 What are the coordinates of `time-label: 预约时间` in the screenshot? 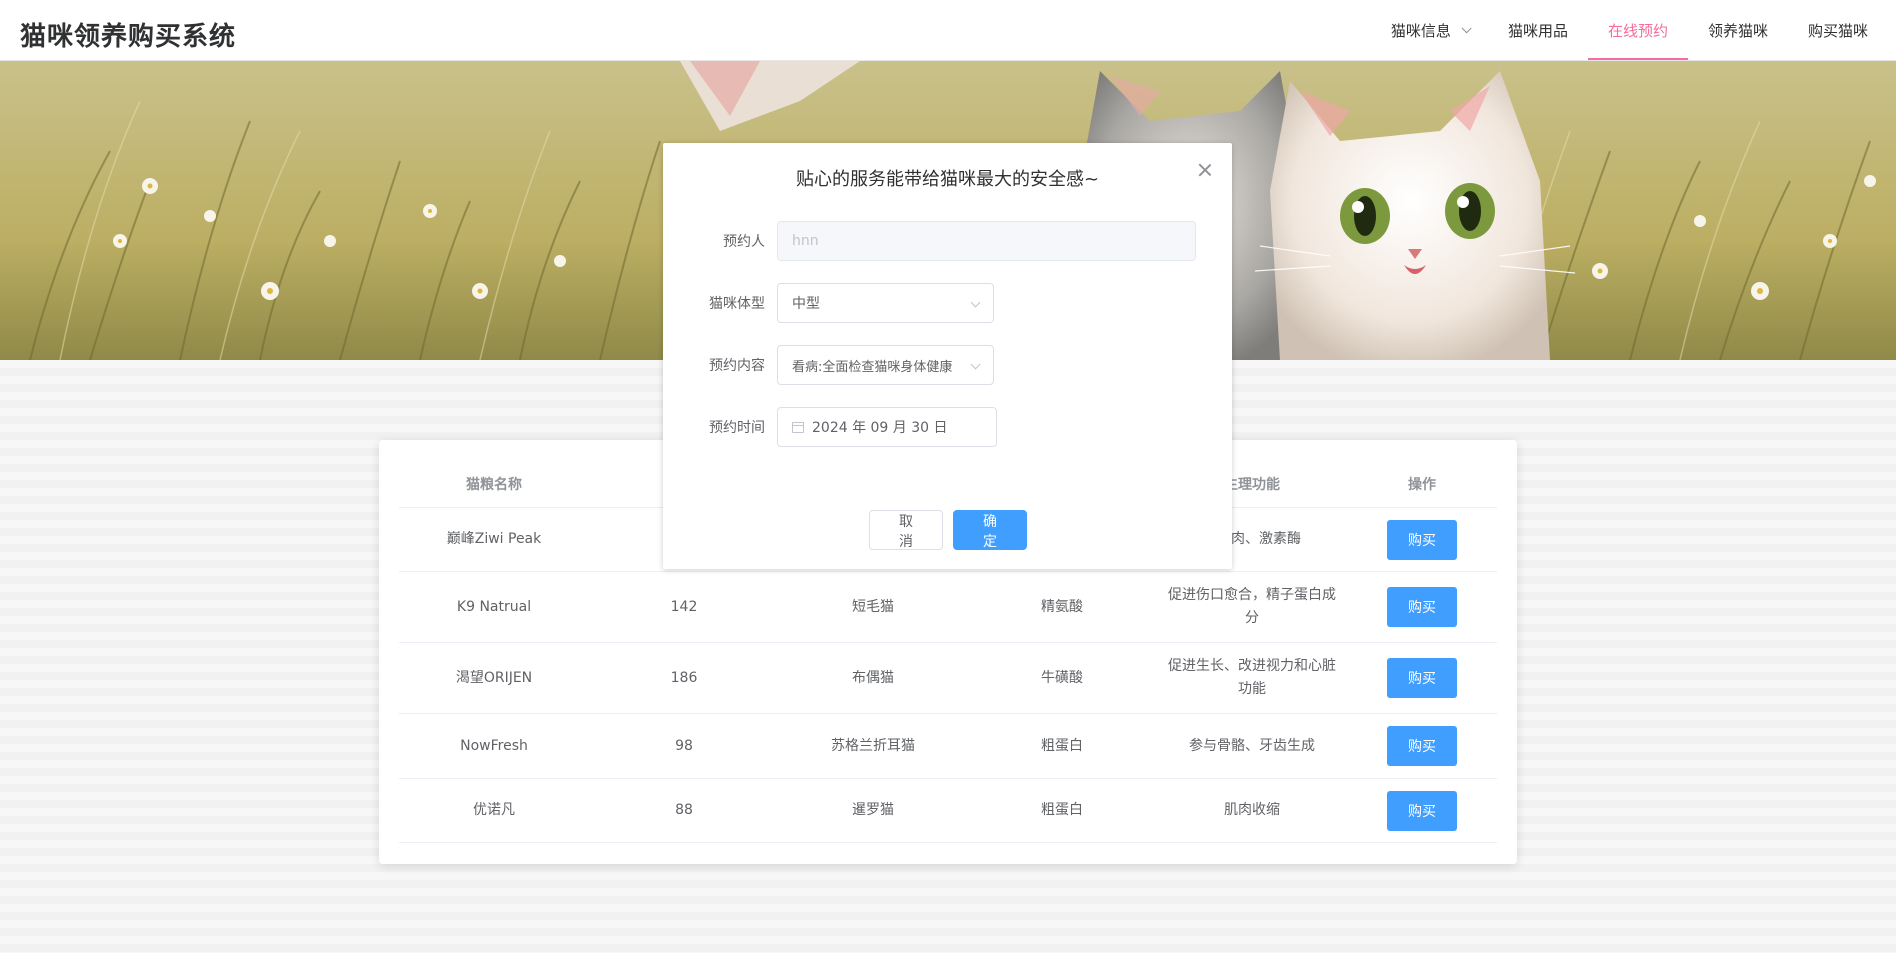 It's located at (737, 428).